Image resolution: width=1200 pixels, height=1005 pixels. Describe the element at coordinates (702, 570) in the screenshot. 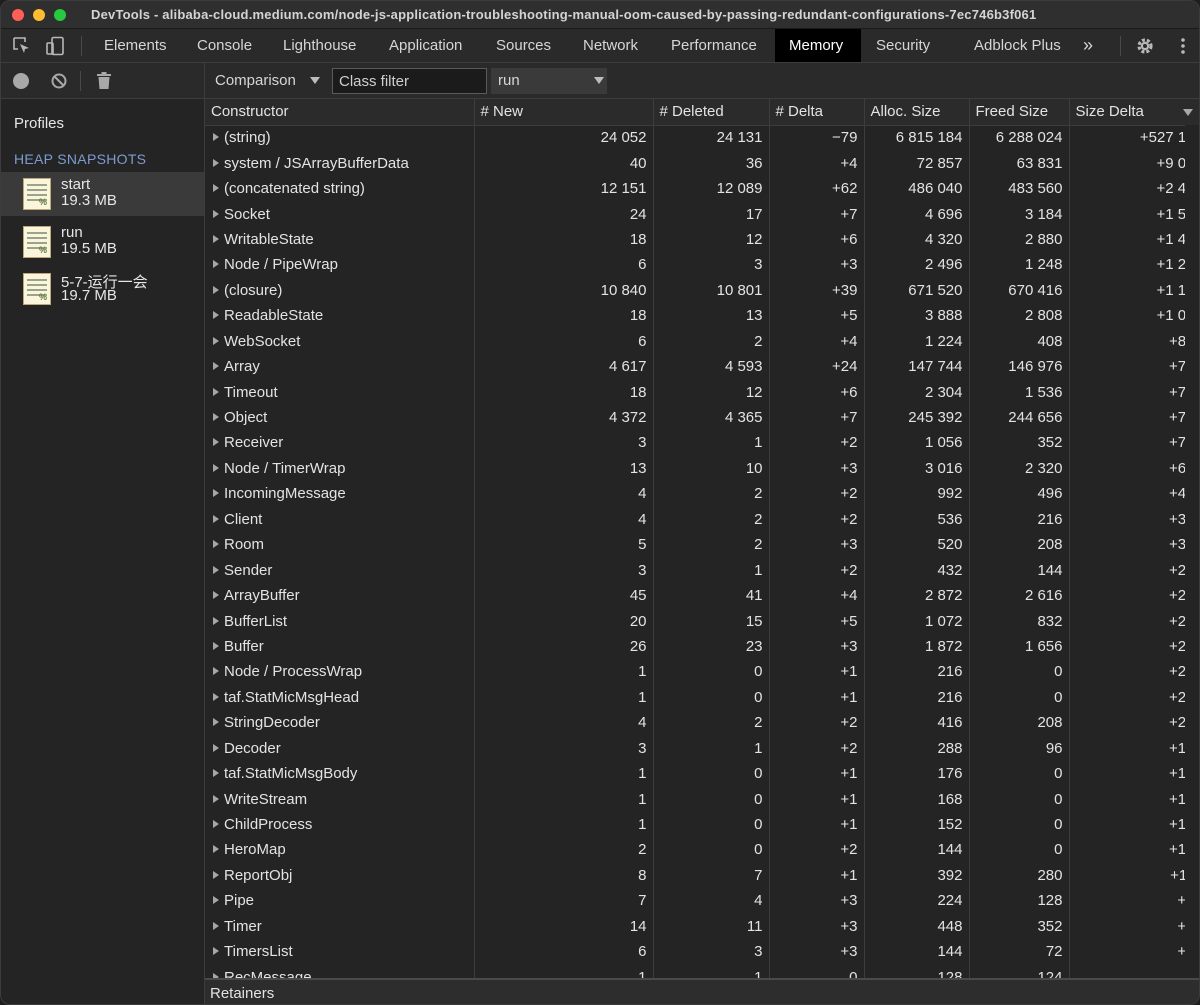

I see `table-row: Sender 3 1 +2 432 144 +28` at that location.